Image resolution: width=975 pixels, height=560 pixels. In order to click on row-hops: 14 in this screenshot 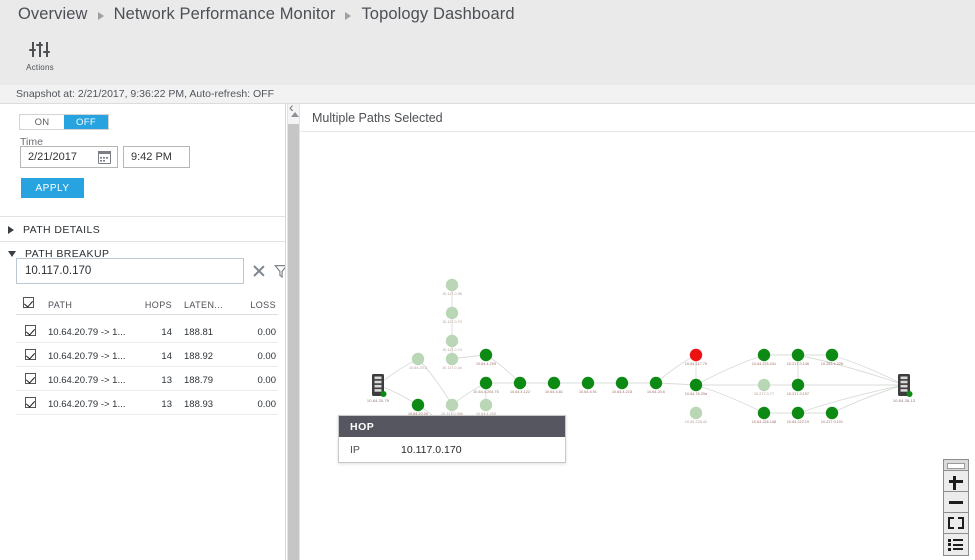, I will do `click(166, 356)`.